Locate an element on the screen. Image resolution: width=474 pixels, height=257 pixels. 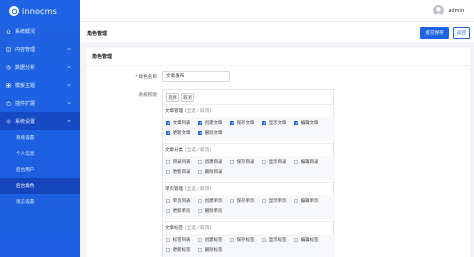
role-name-label: *角色名称 is located at coordinates (137, 77).